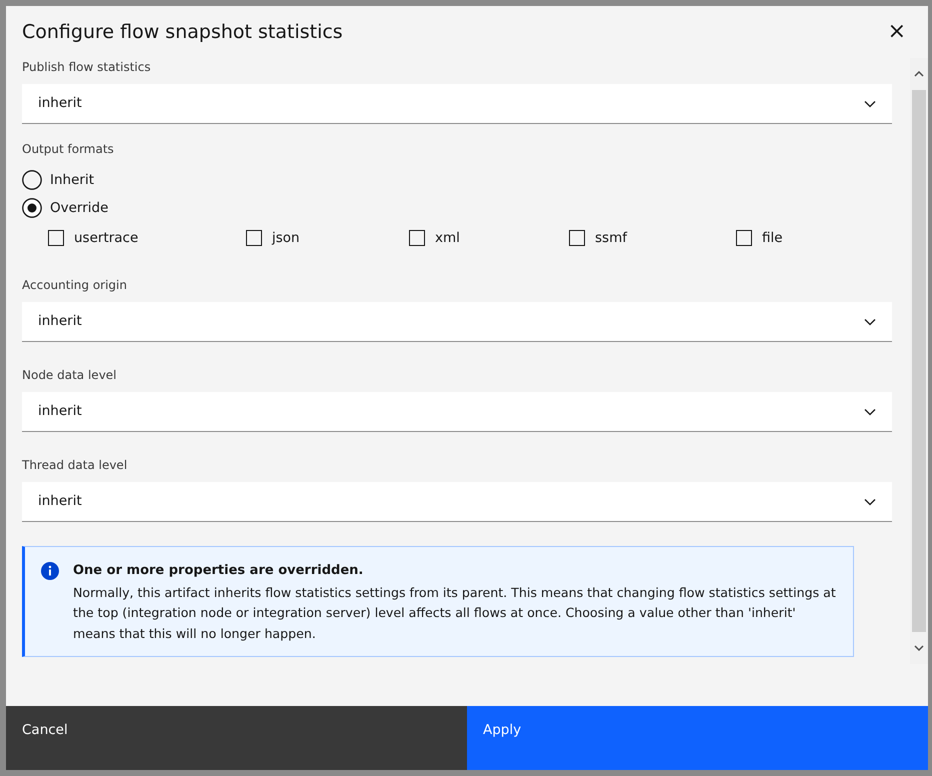 Image resolution: width=932 pixels, height=776 pixels. Describe the element at coordinates (69, 375) in the screenshot. I see `field-label: Node data level` at that location.